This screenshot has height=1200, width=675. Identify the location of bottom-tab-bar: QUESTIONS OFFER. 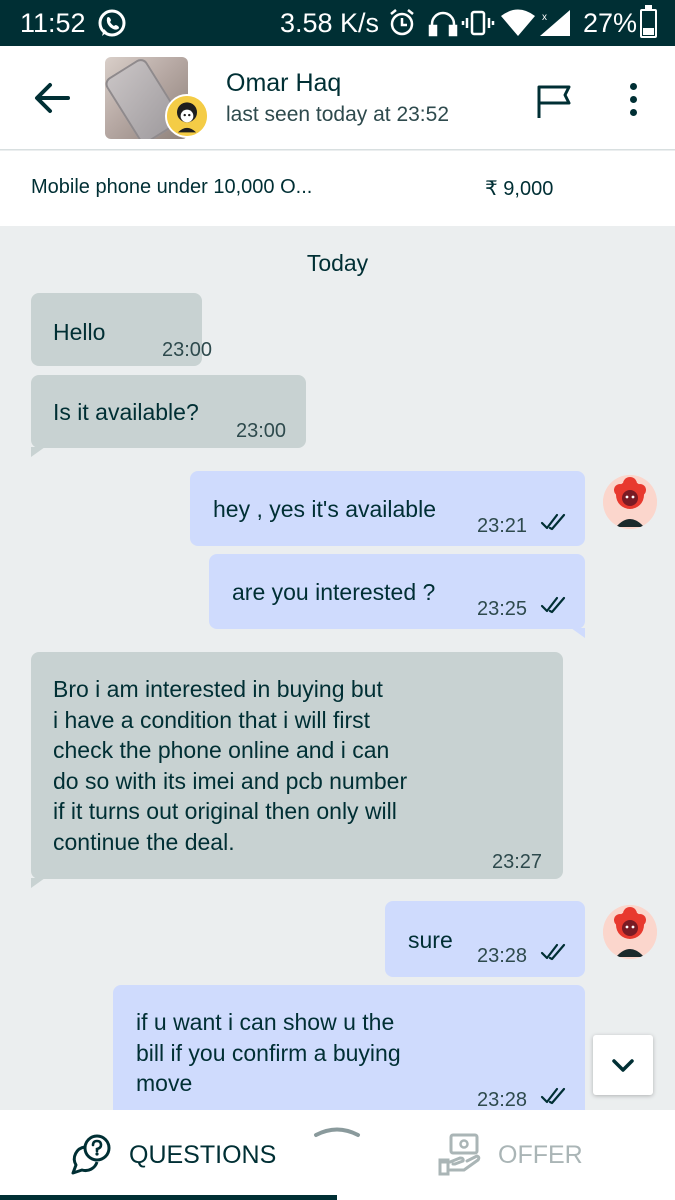
(337, 1155).